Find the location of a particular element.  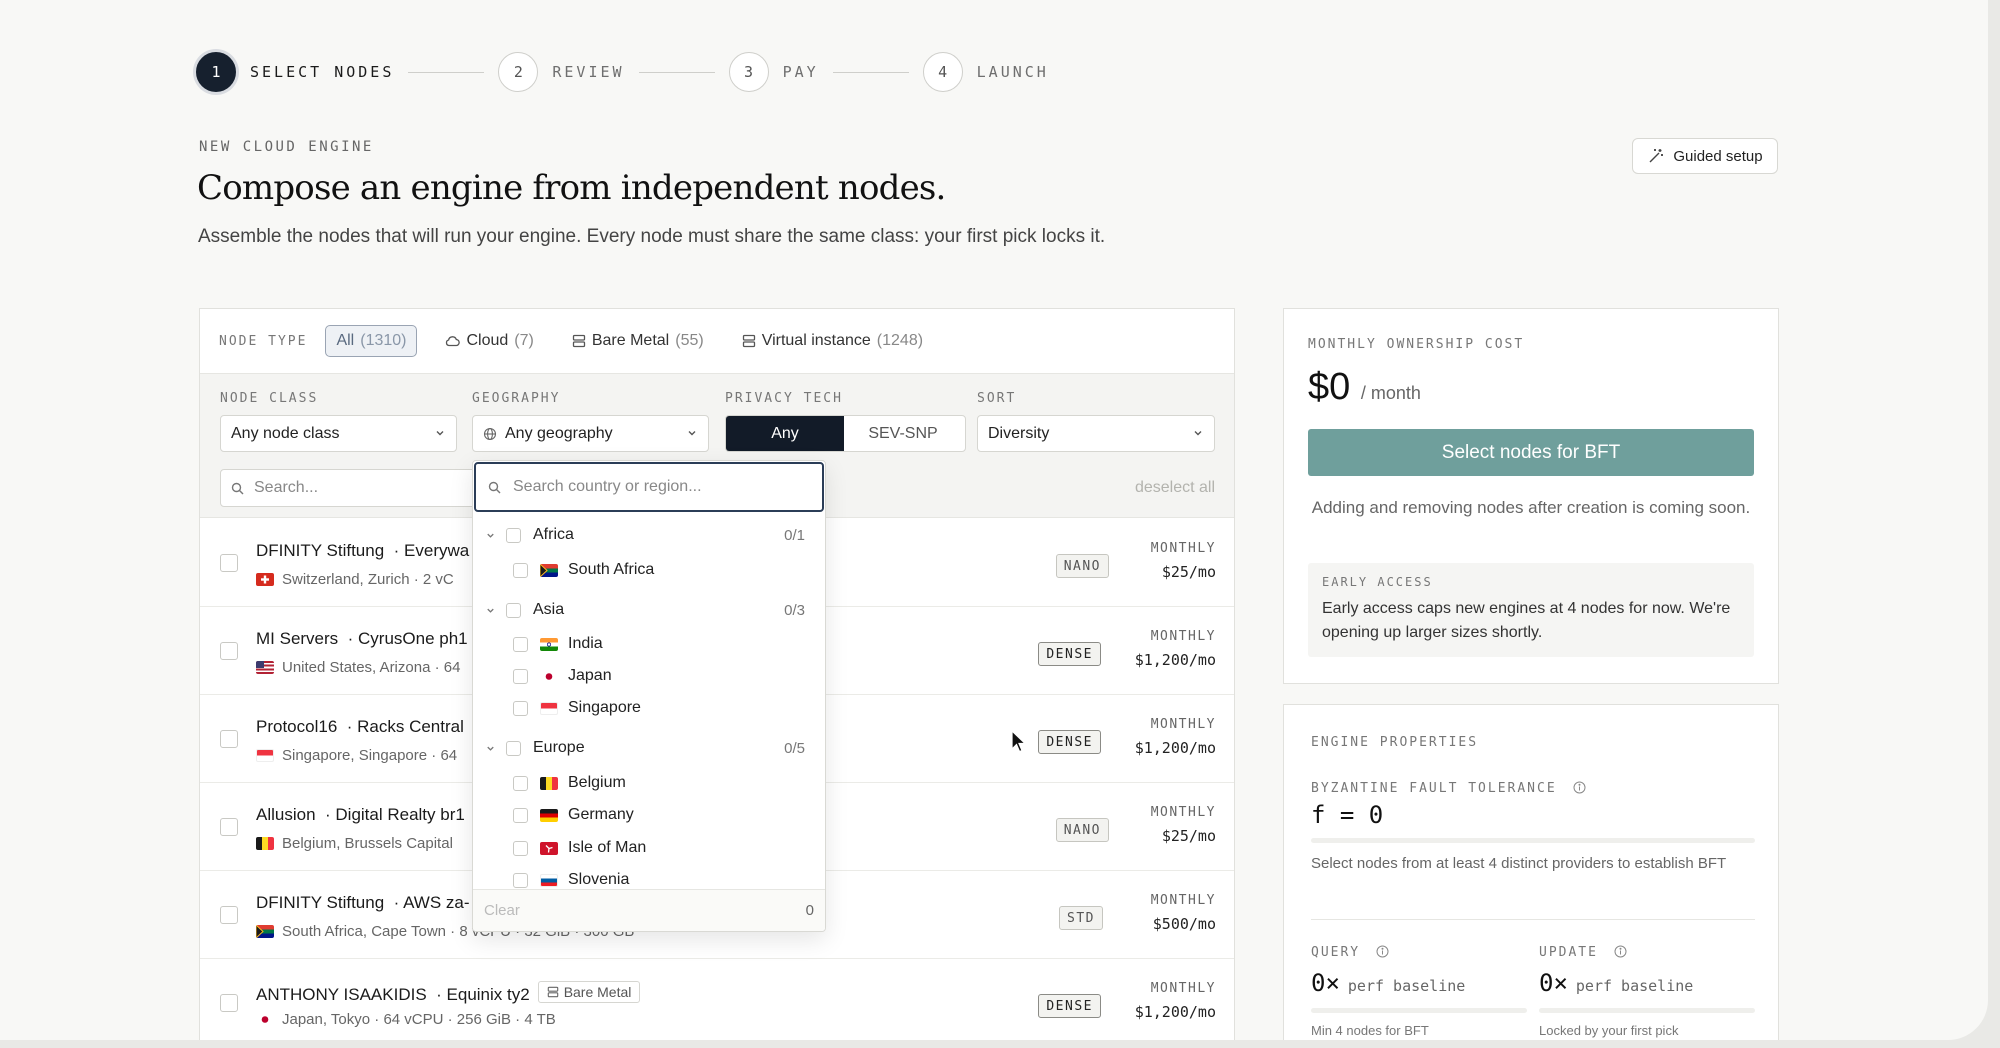

query-metric: 0× perf baseline is located at coordinates (1388, 983).